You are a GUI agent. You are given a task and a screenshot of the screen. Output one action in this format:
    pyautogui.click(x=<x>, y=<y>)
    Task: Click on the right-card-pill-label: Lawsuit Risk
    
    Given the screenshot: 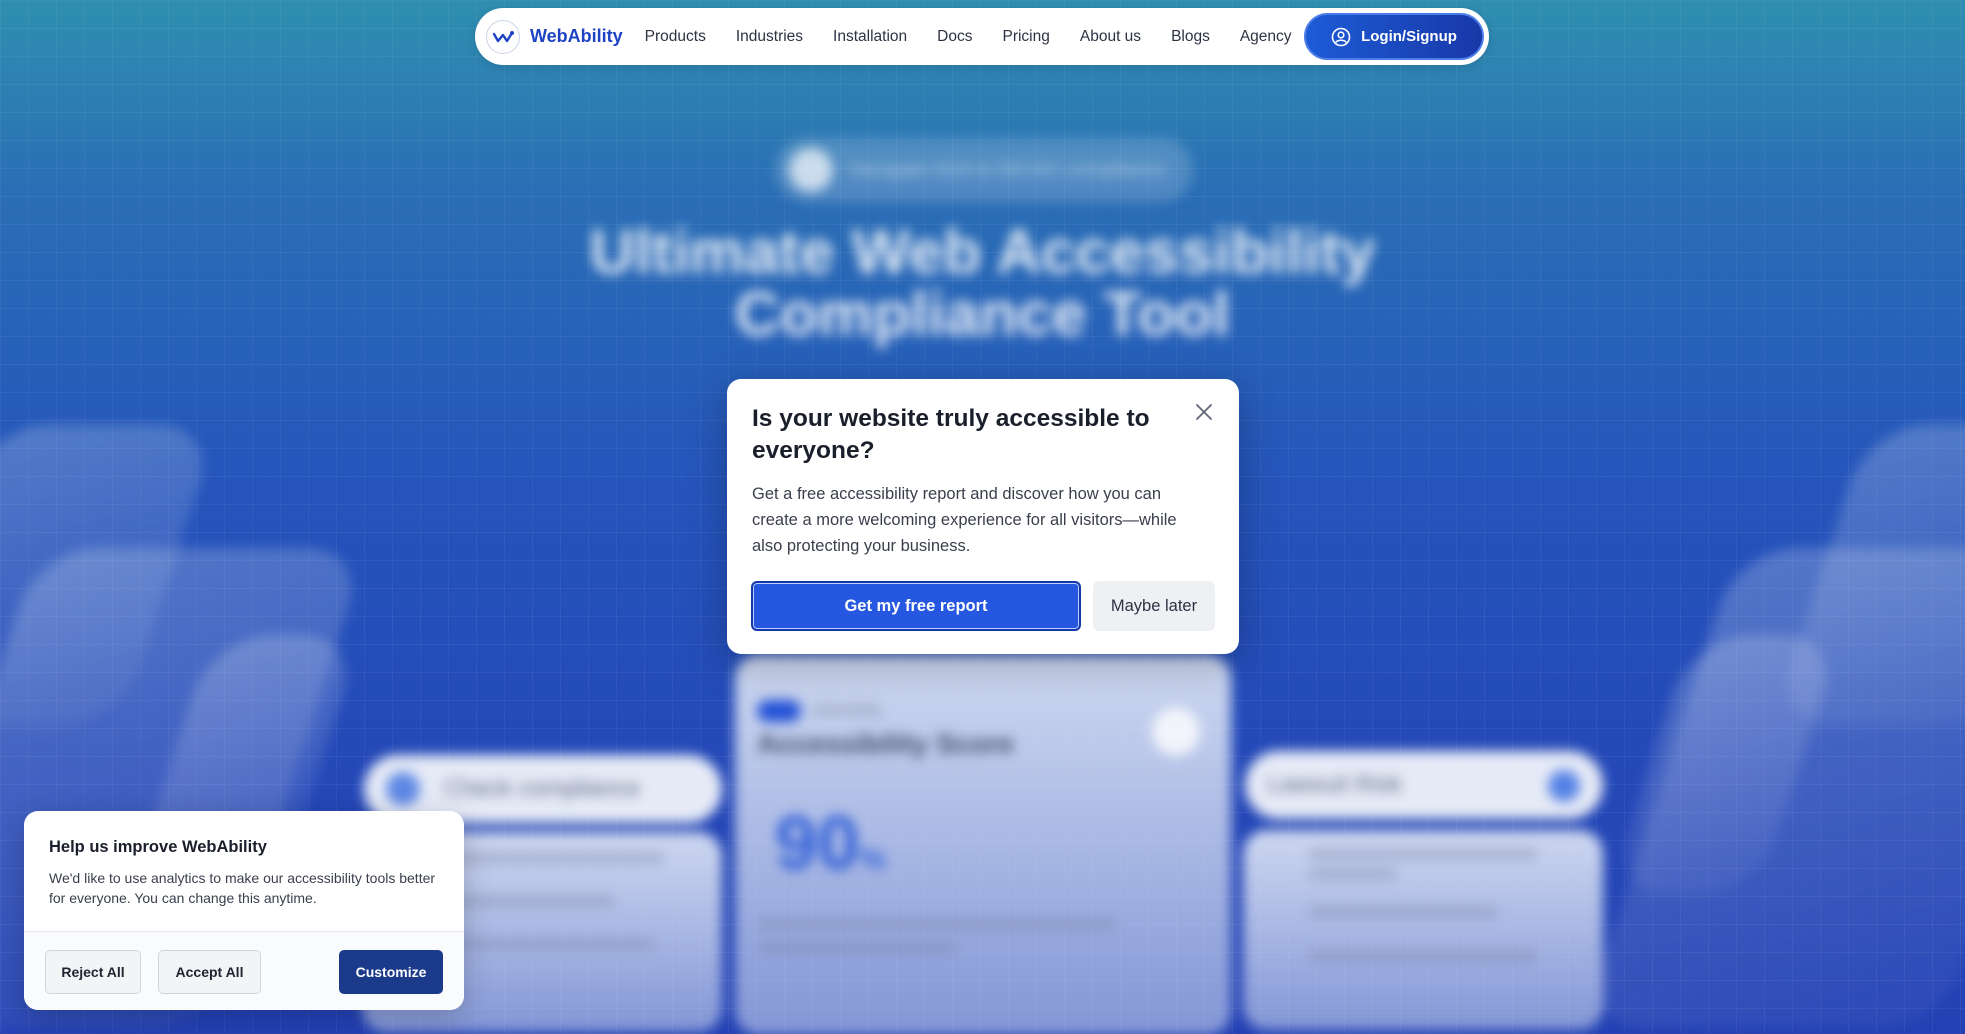 What is the action you would take?
    pyautogui.click(x=1334, y=784)
    